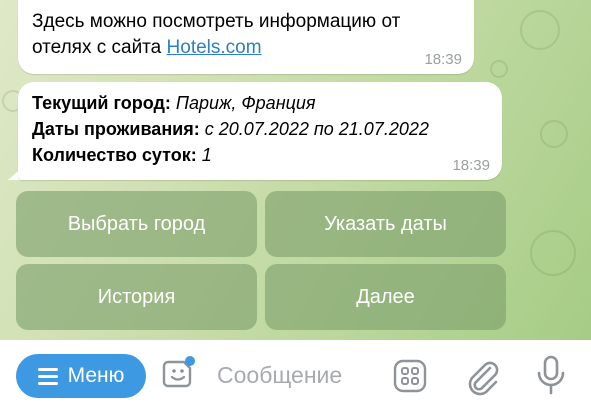  Describe the element at coordinates (214, 47) in the screenshot. I see `hotels-link: Hotels.com` at that location.